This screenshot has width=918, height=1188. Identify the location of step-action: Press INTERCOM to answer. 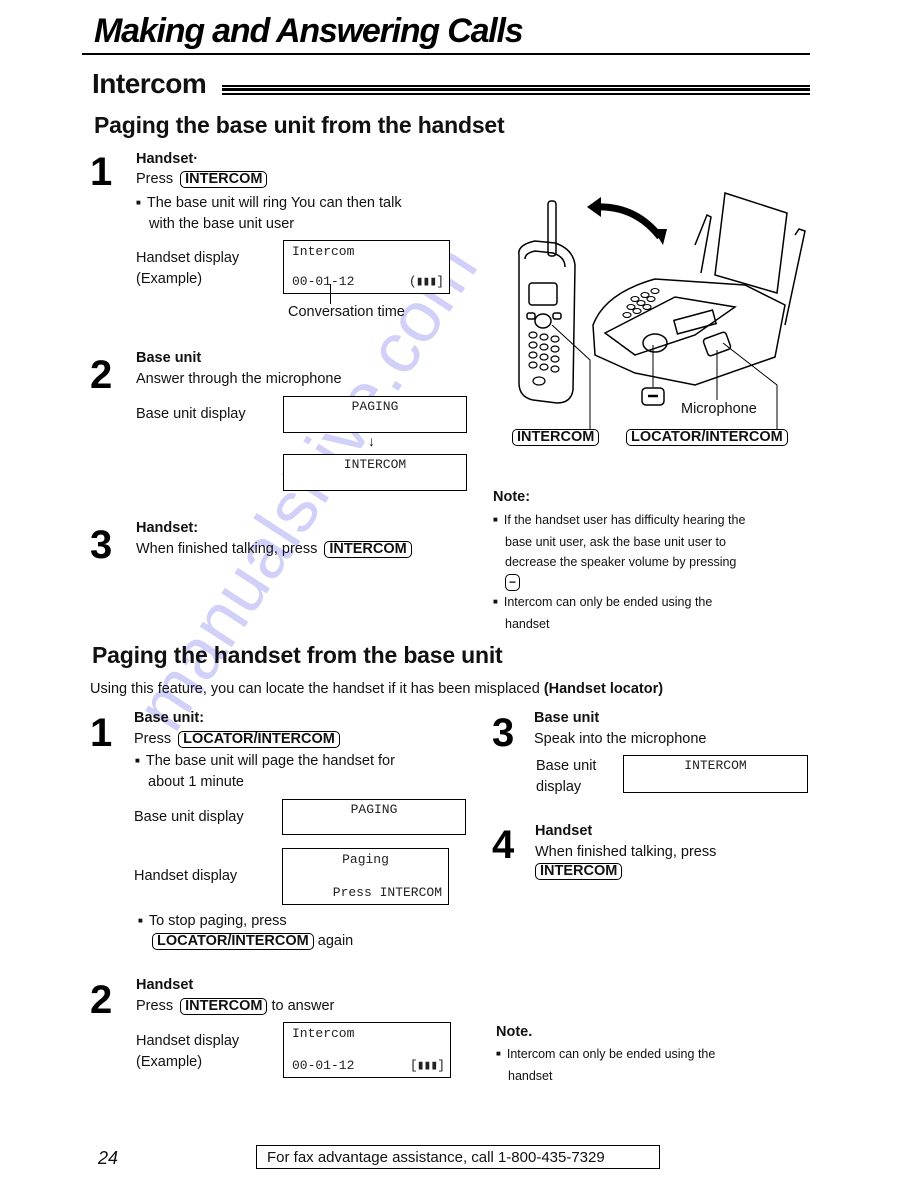
(235, 1006).